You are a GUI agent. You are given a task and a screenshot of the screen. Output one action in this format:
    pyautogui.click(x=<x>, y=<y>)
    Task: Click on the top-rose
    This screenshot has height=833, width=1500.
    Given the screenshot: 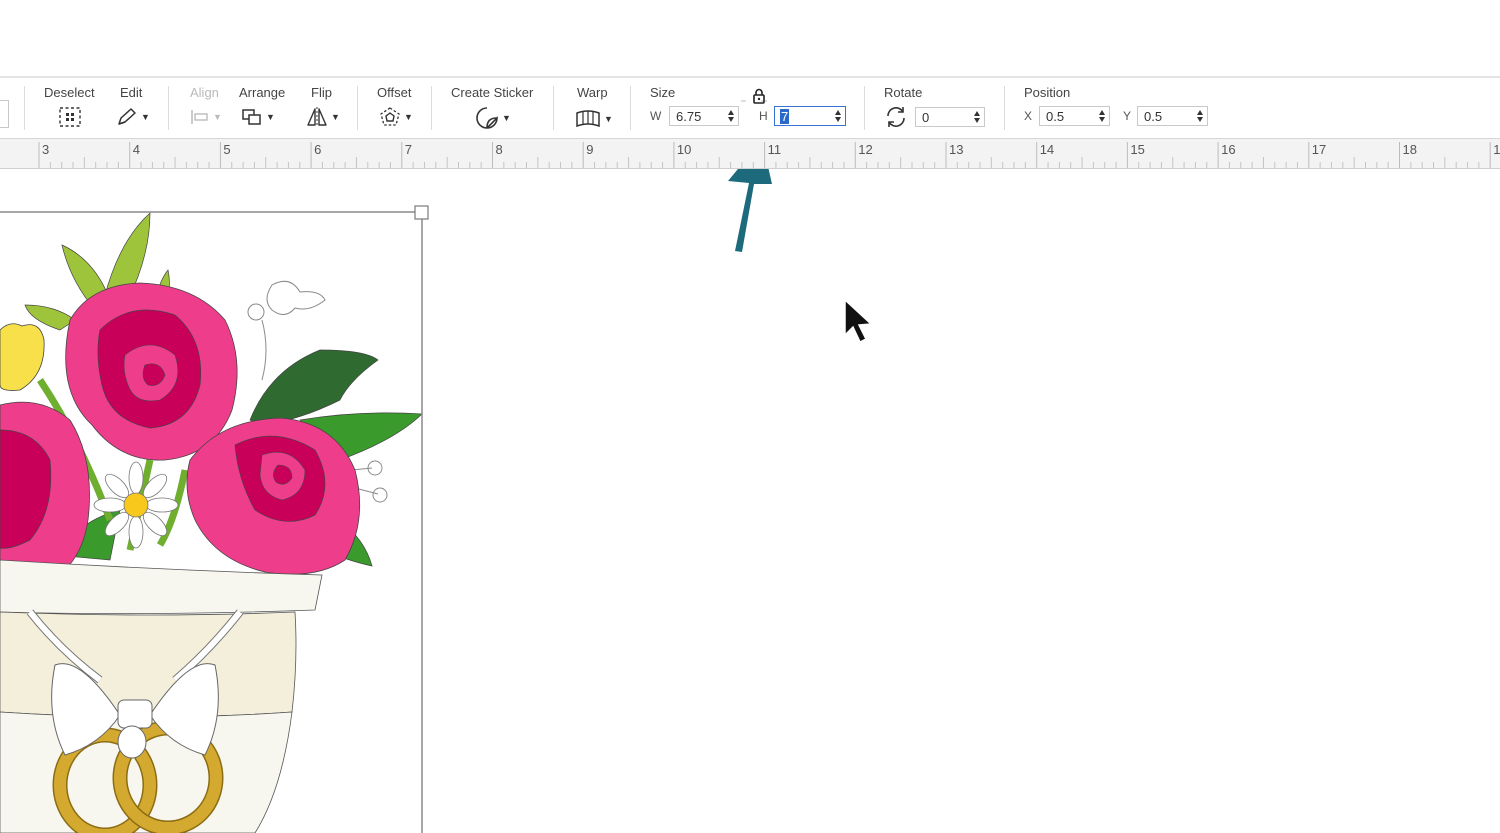 What is the action you would take?
    pyautogui.click(x=151, y=371)
    